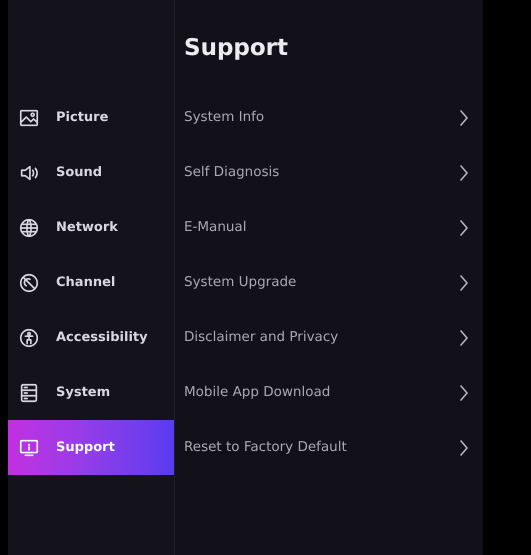  Describe the element at coordinates (326, 117) in the screenshot. I see `menu-item: System Info` at that location.